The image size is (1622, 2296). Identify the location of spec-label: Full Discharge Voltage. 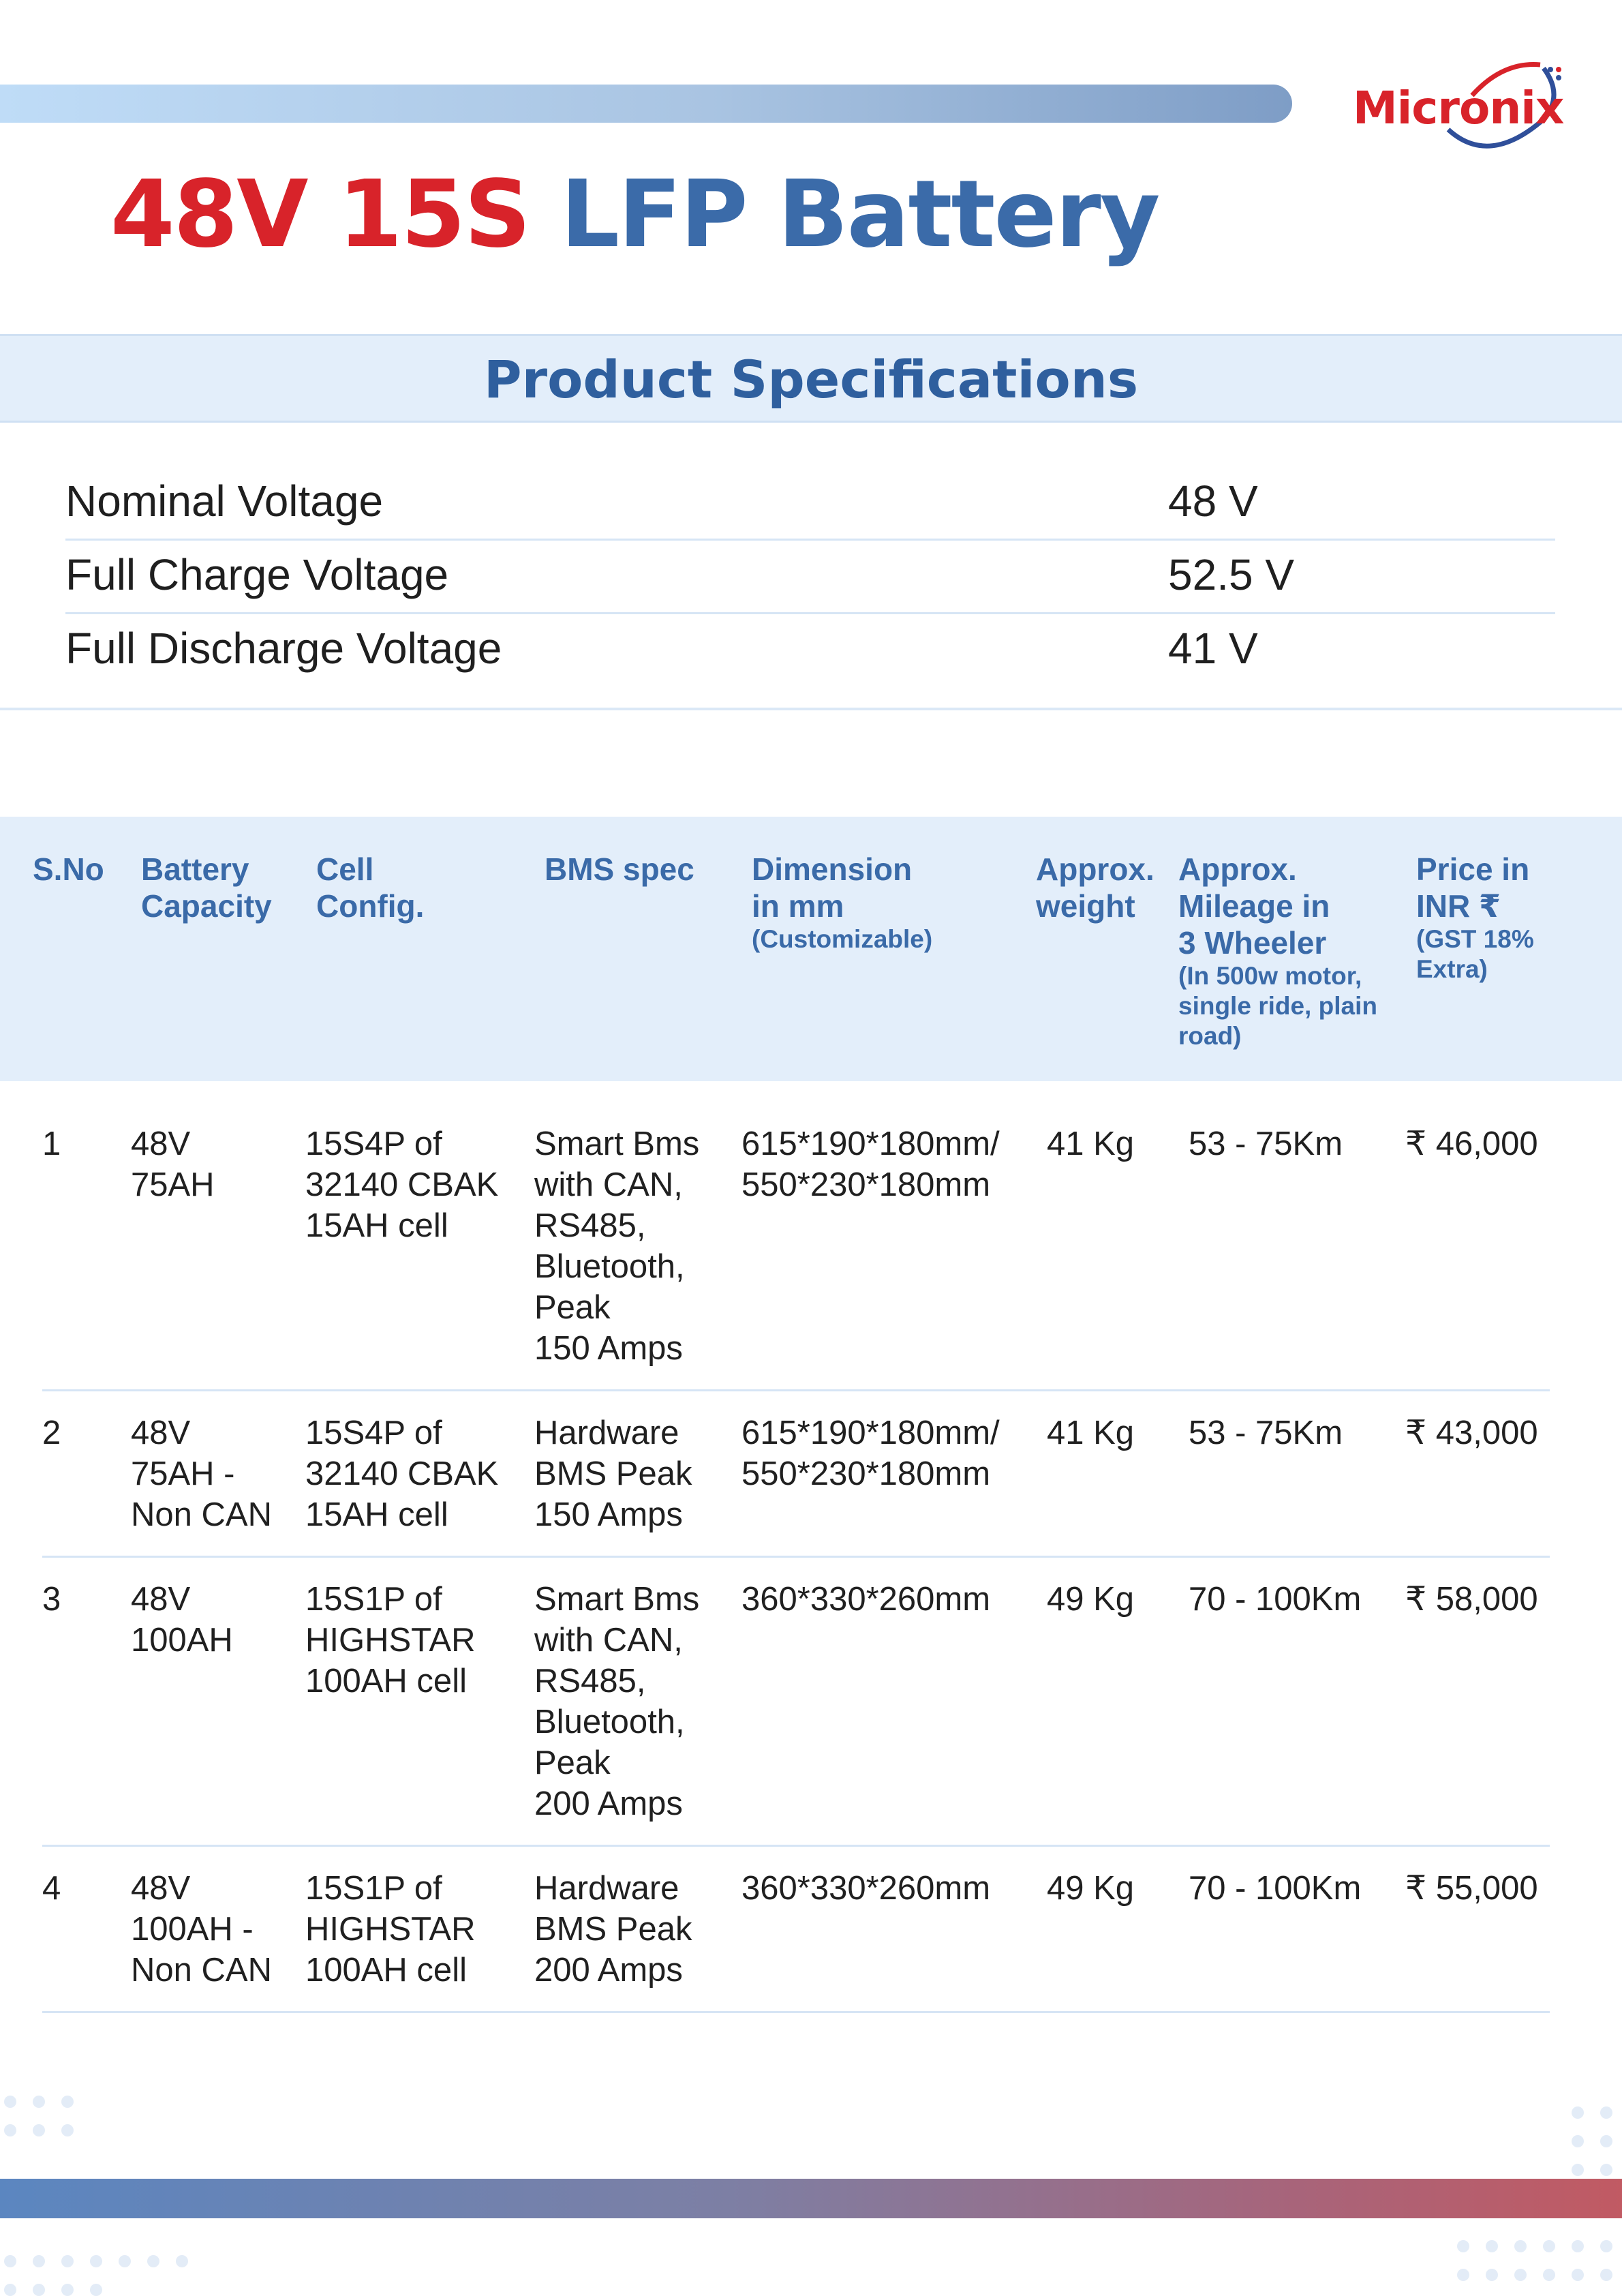
(283, 648).